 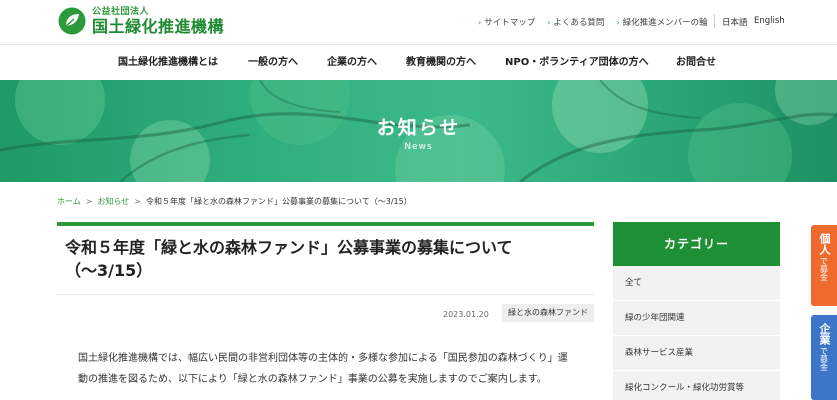 What do you see at coordinates (661, 22) in the screenshot?
I see `members-link: › 緑化推進メンバーの輪` at bounding box center [661, 22].